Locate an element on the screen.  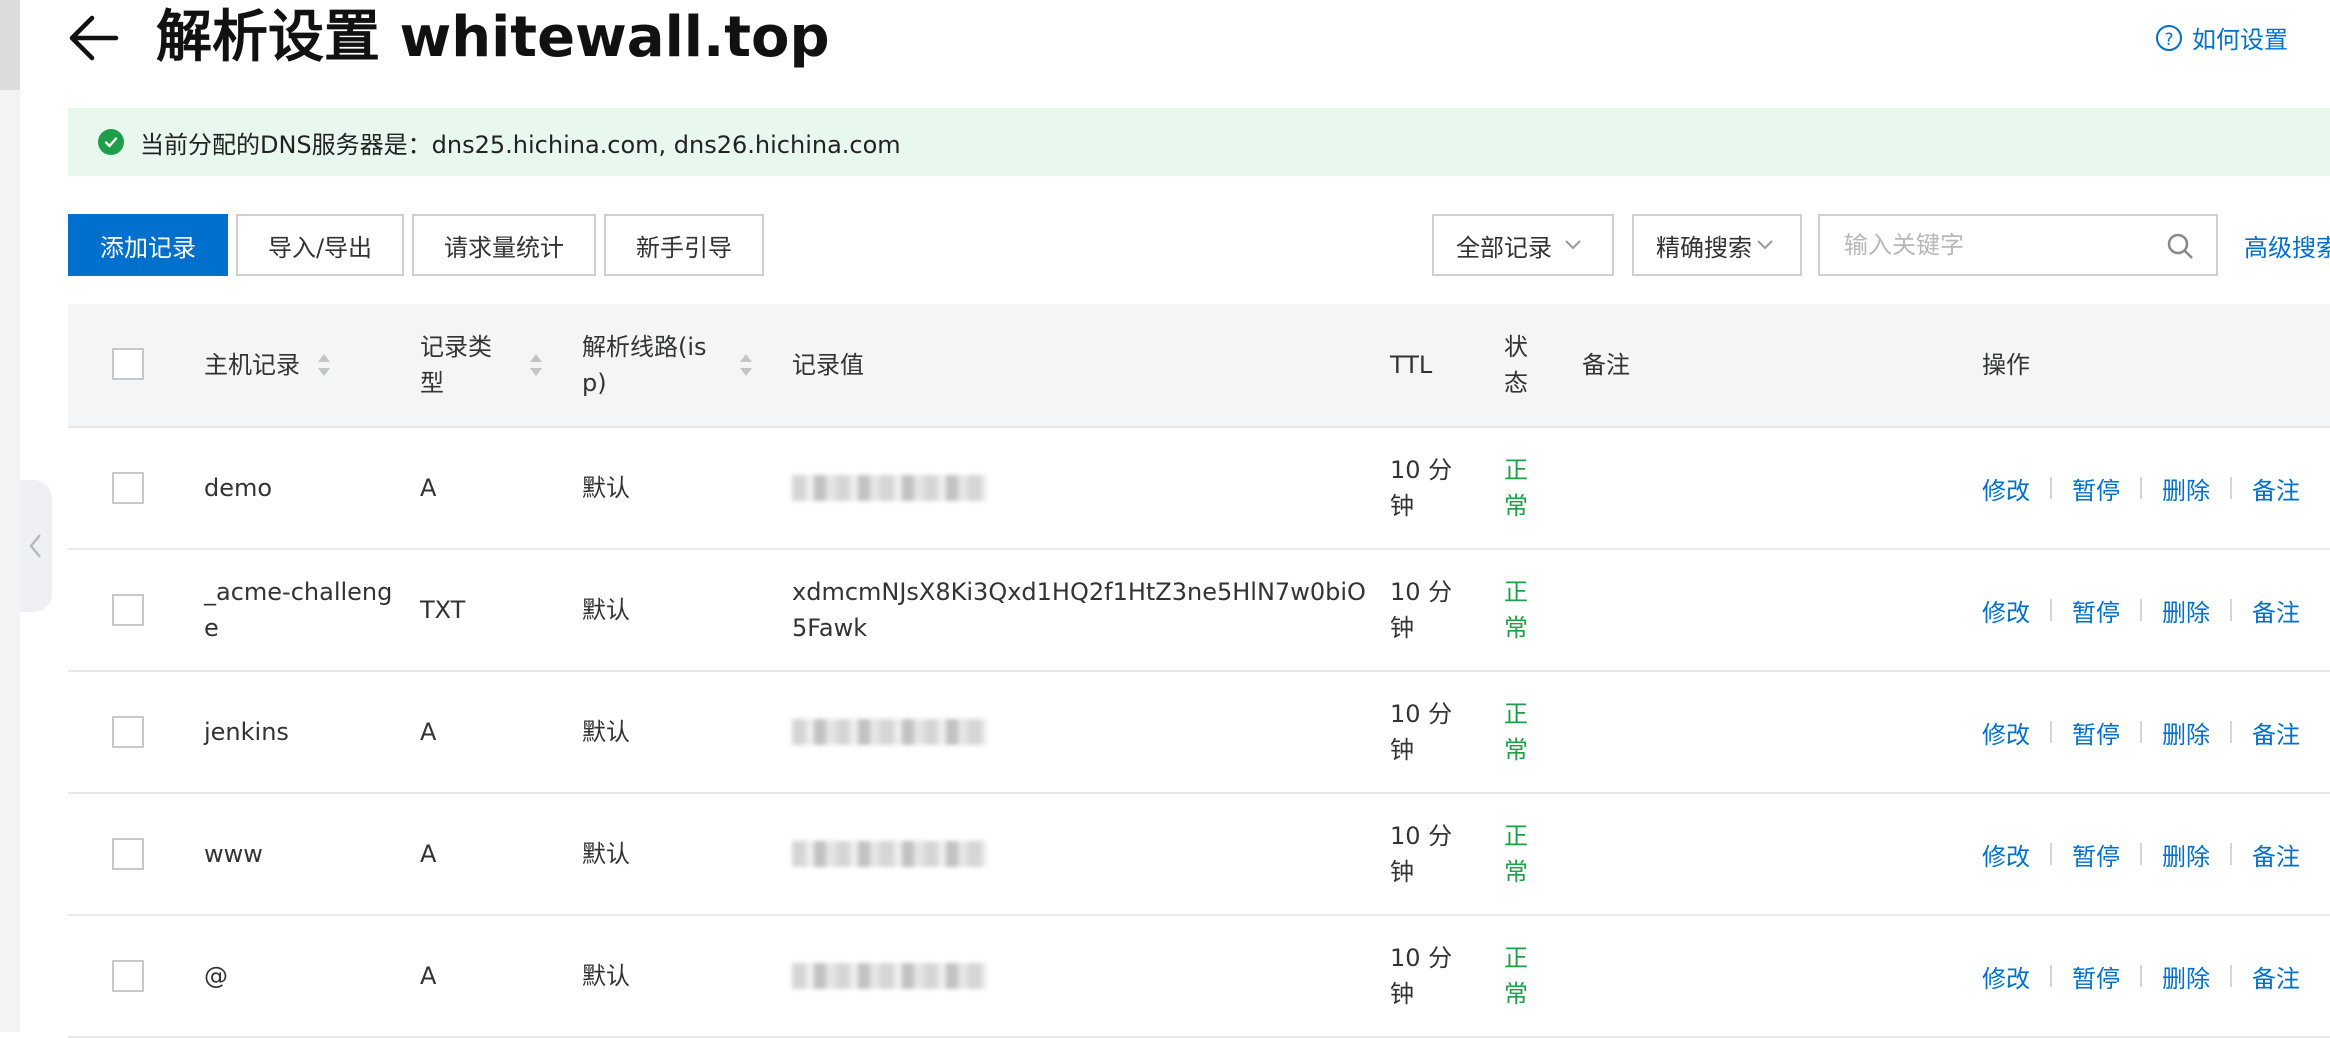
header-ttl: TTL is located at coordinates (1411, 365).